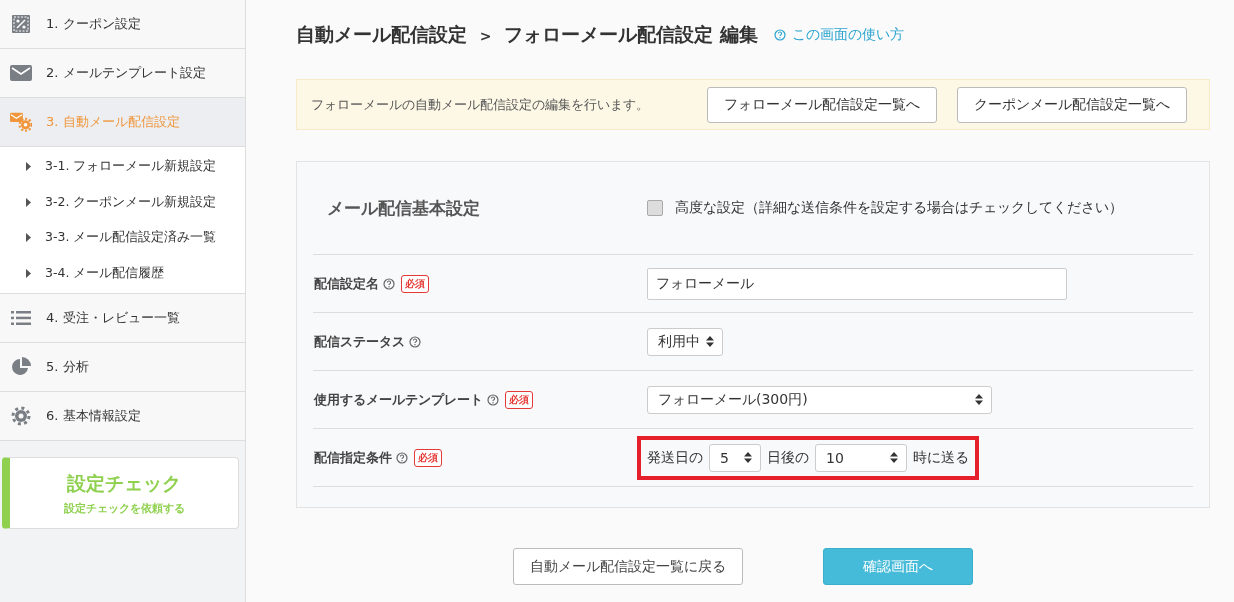  Describe the element at coordinates (685, 341) in the screenshot. I see `select-field: 利用中` at that location.